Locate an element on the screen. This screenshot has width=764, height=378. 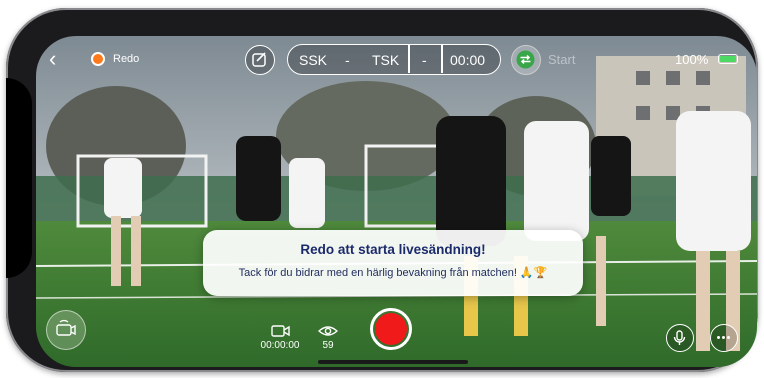
battery-percent: 100% is located at coordinates (692, 59).